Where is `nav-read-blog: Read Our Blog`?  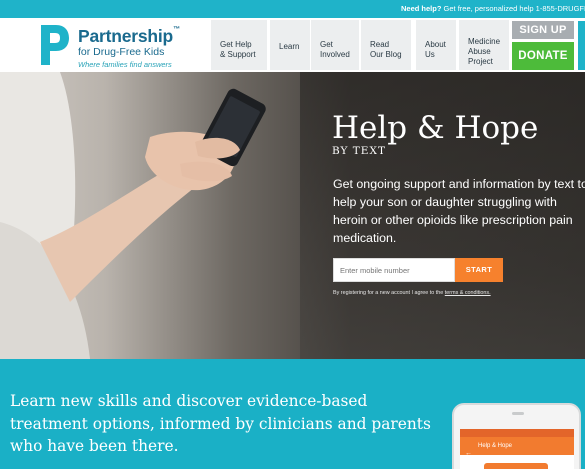 nav-read-blog: Read Our Blog is located at coordinates (386, 45).